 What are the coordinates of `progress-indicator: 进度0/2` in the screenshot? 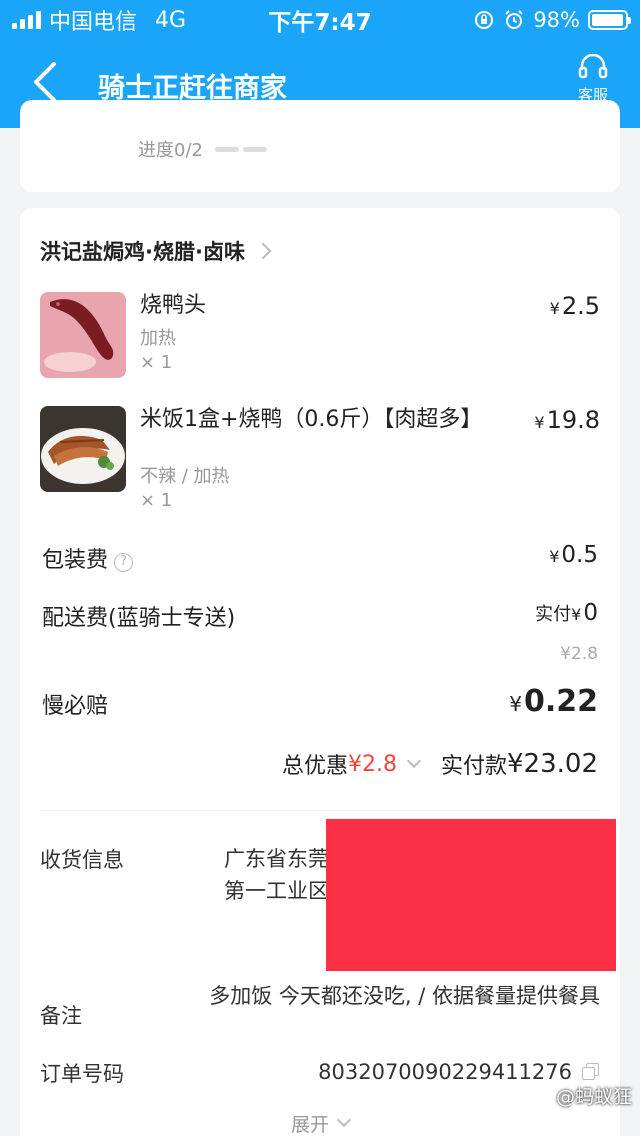 It's located at (202, 149).